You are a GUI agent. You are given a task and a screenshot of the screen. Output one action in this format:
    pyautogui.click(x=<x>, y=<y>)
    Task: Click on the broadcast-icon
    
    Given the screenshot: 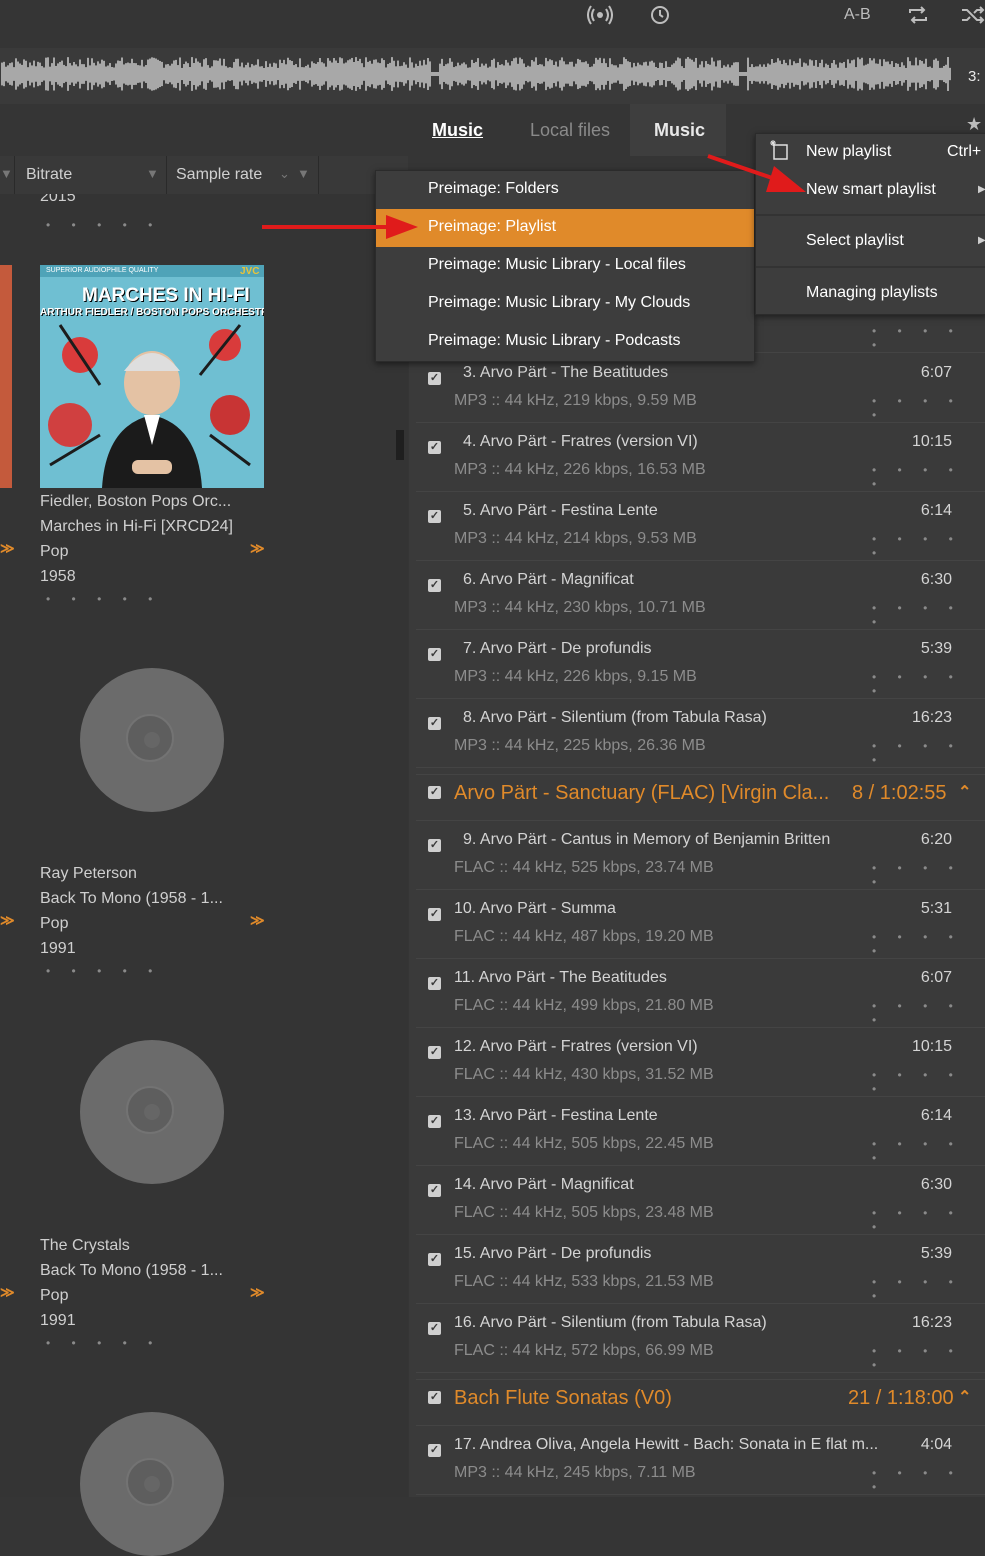 What is the action you would take?
    pyautogui.click(x=600, y=18)
    